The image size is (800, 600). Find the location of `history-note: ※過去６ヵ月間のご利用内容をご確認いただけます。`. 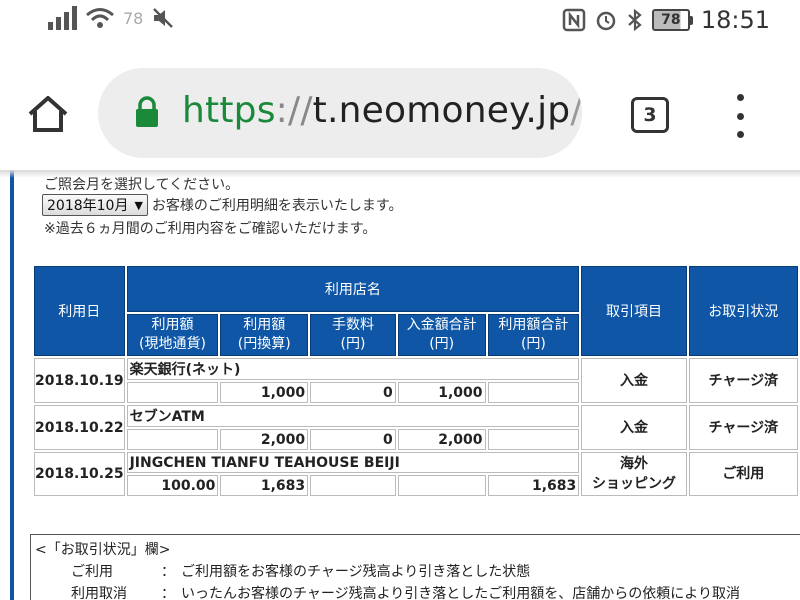

history-note: ※過去６ヵ月間のご利用内容をご確認いただけます。 is located at coordinates (210, 229).